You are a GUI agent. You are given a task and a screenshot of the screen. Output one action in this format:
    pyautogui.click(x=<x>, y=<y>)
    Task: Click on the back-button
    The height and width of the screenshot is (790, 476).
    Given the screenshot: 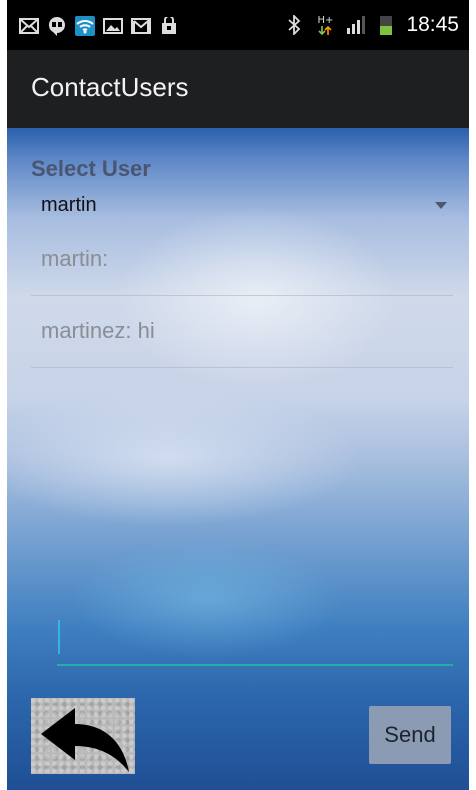 What is the action you would take?
    pyautogui.click(x=83, y=736)
    